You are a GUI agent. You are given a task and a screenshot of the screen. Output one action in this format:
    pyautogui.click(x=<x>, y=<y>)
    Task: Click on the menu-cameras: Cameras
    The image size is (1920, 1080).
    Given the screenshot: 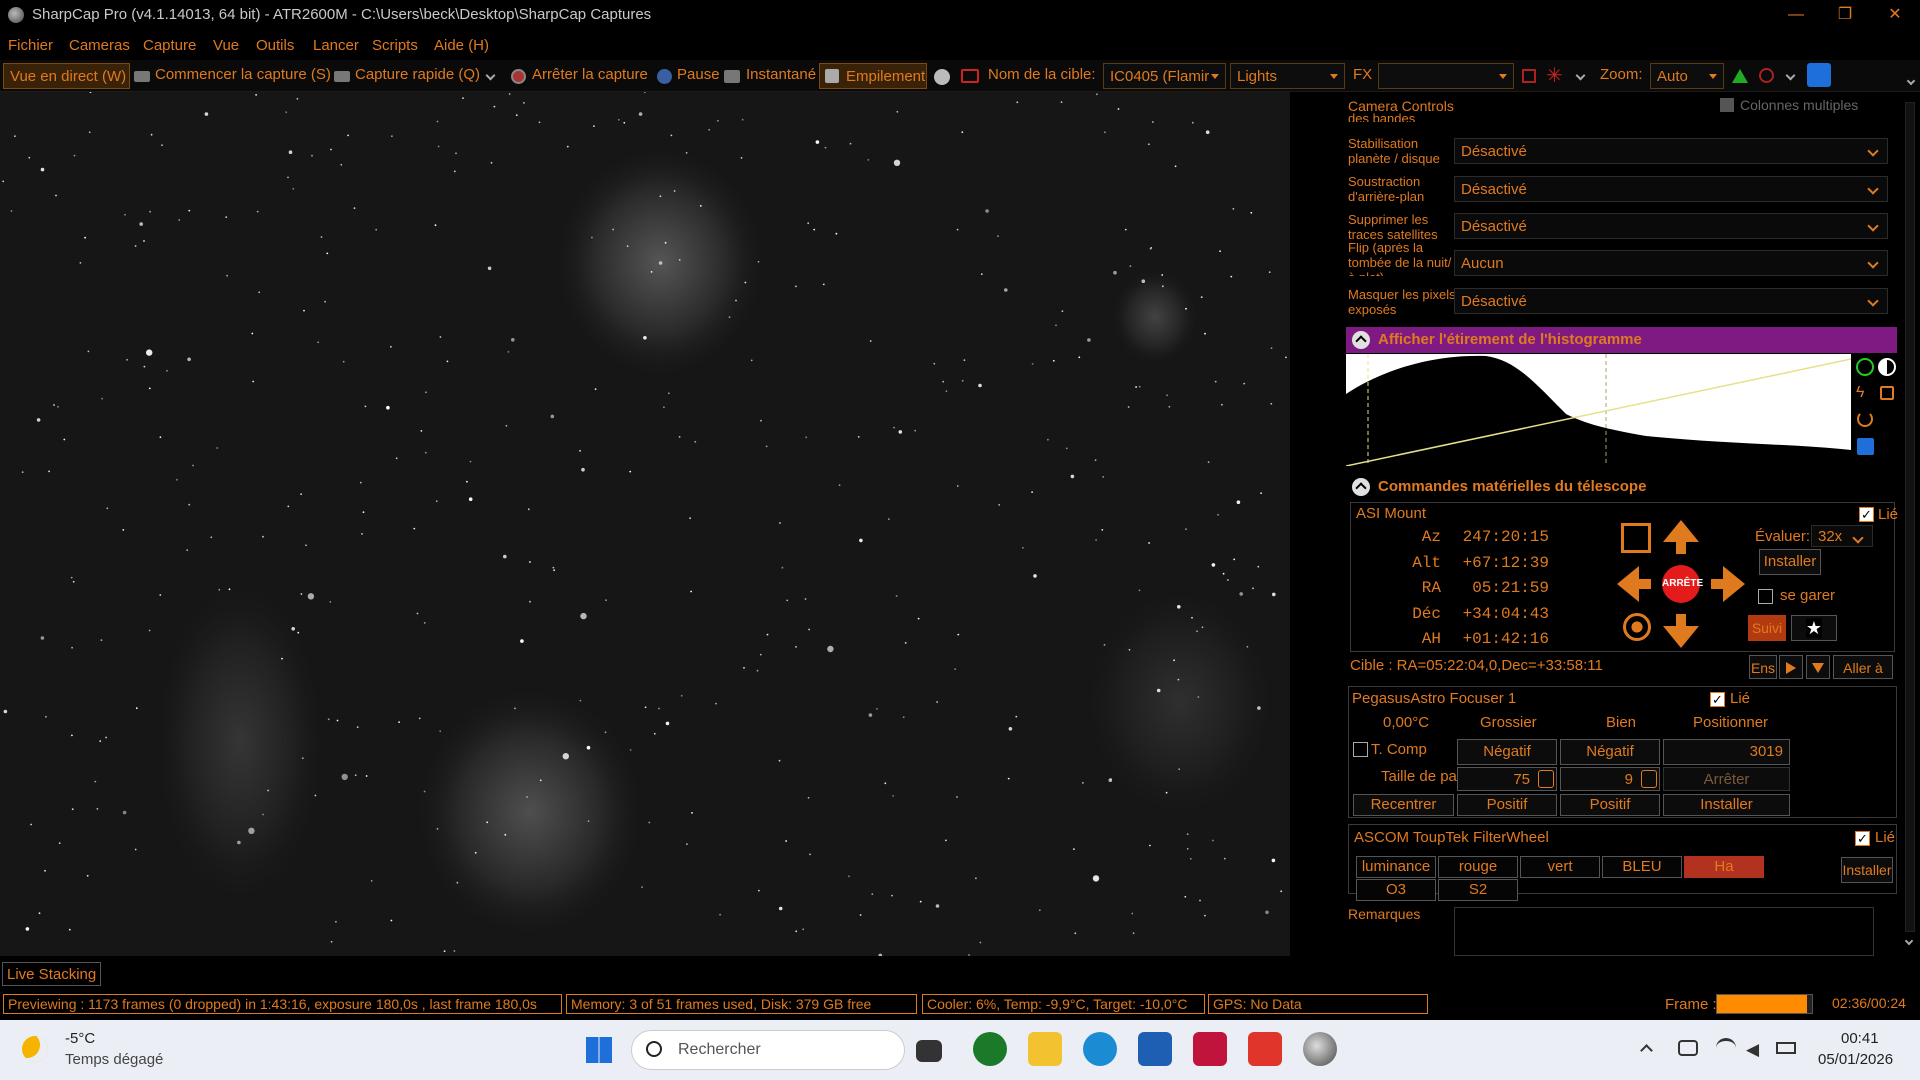 What is the action you would take?
    pyautogui.click(x=99, y=45)
    